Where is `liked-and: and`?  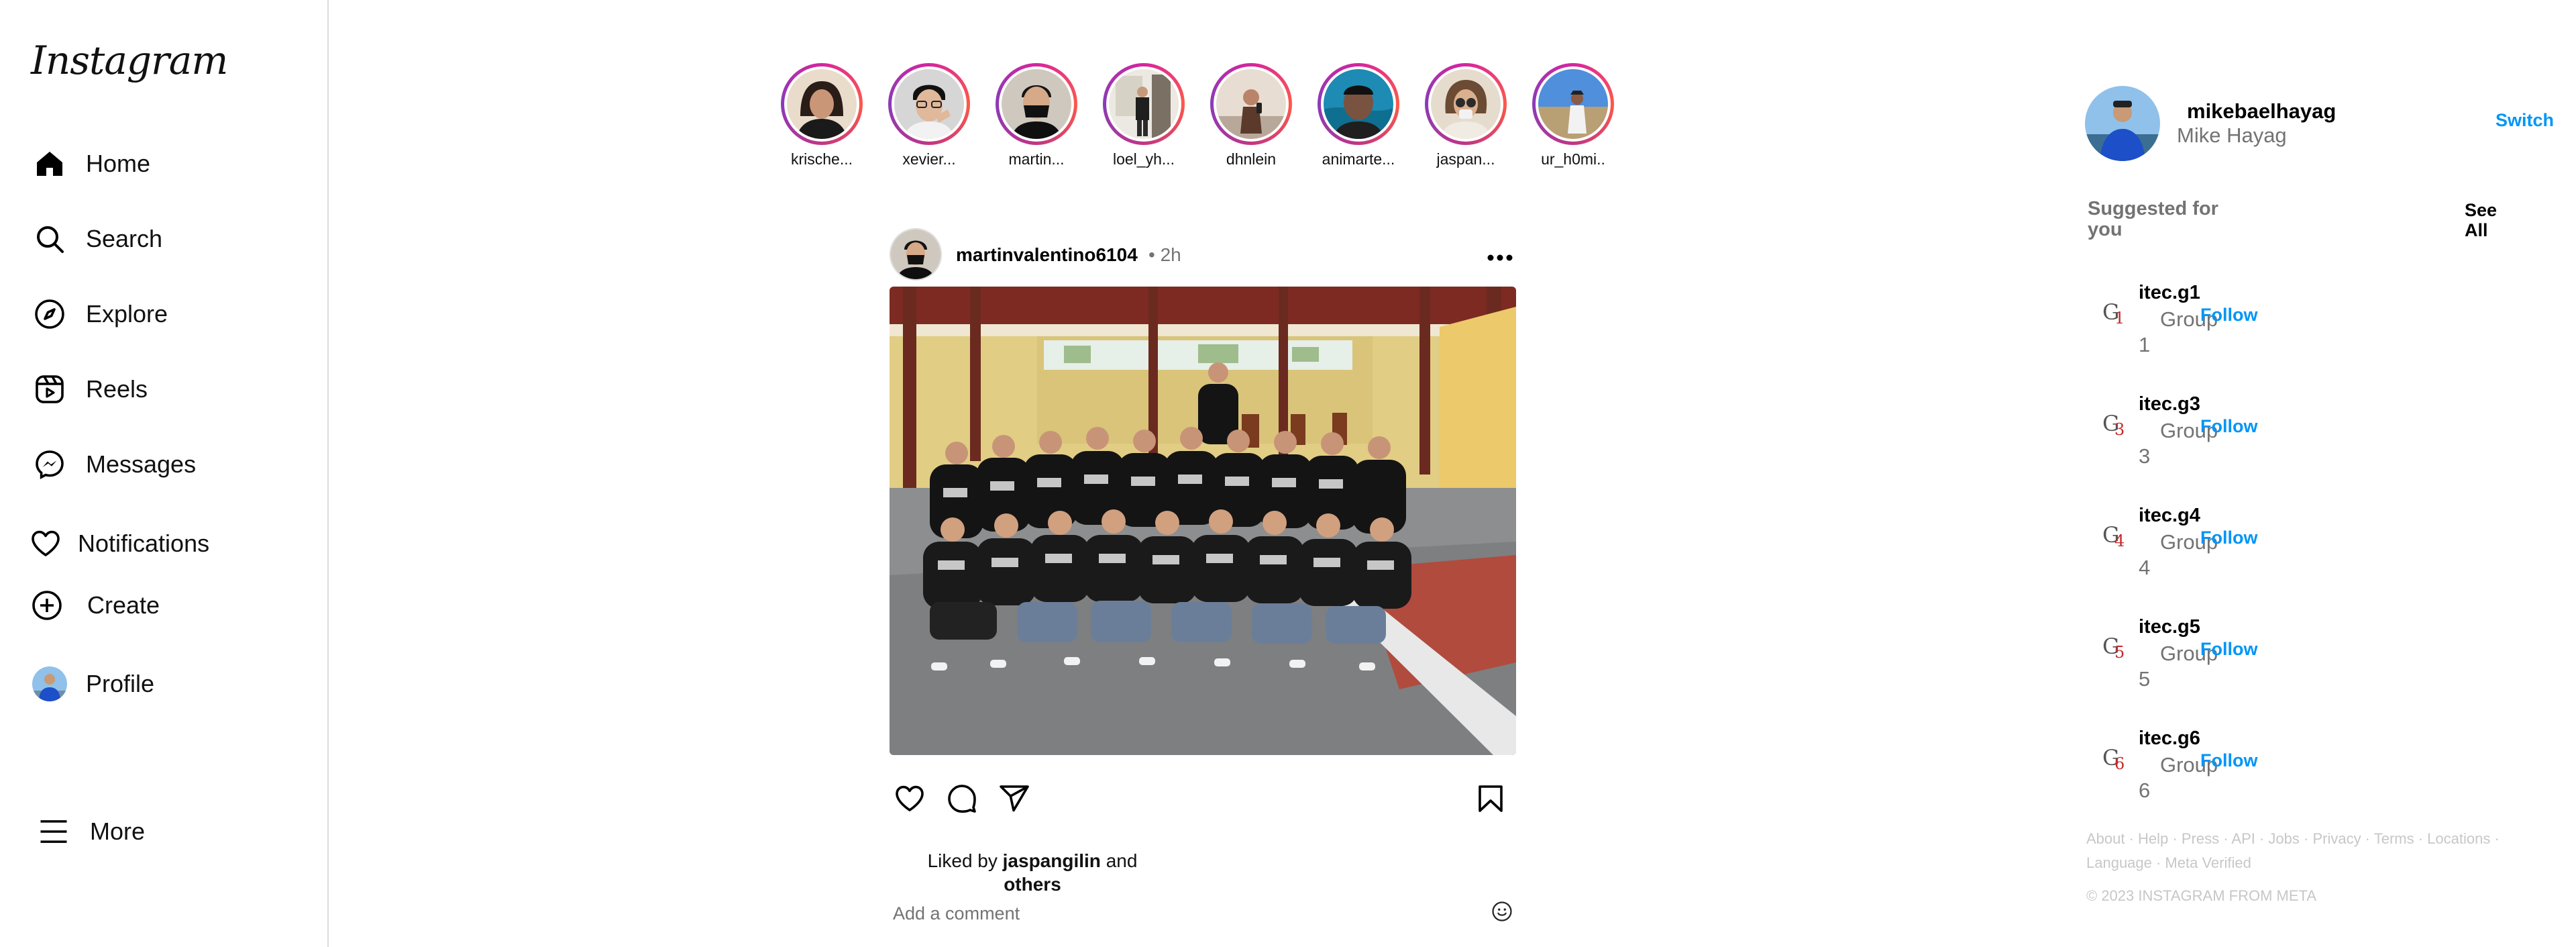
liked-and: and is located at coordinates (1122, 860).